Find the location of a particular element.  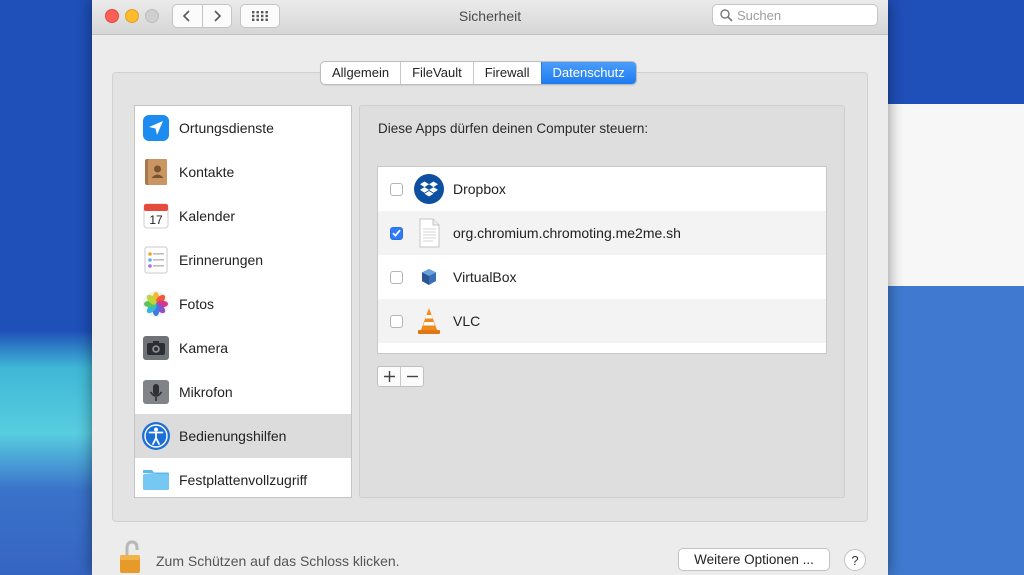

unlocked-padlock-icon is located at coordinates (131, 556).